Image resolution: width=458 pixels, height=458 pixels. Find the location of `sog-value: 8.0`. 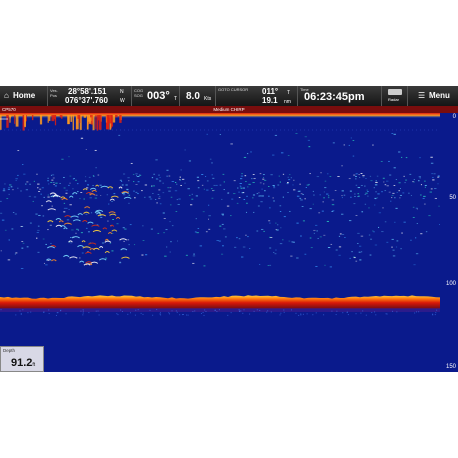

sog-value: 8.0 is located at coordinates (193, 96).